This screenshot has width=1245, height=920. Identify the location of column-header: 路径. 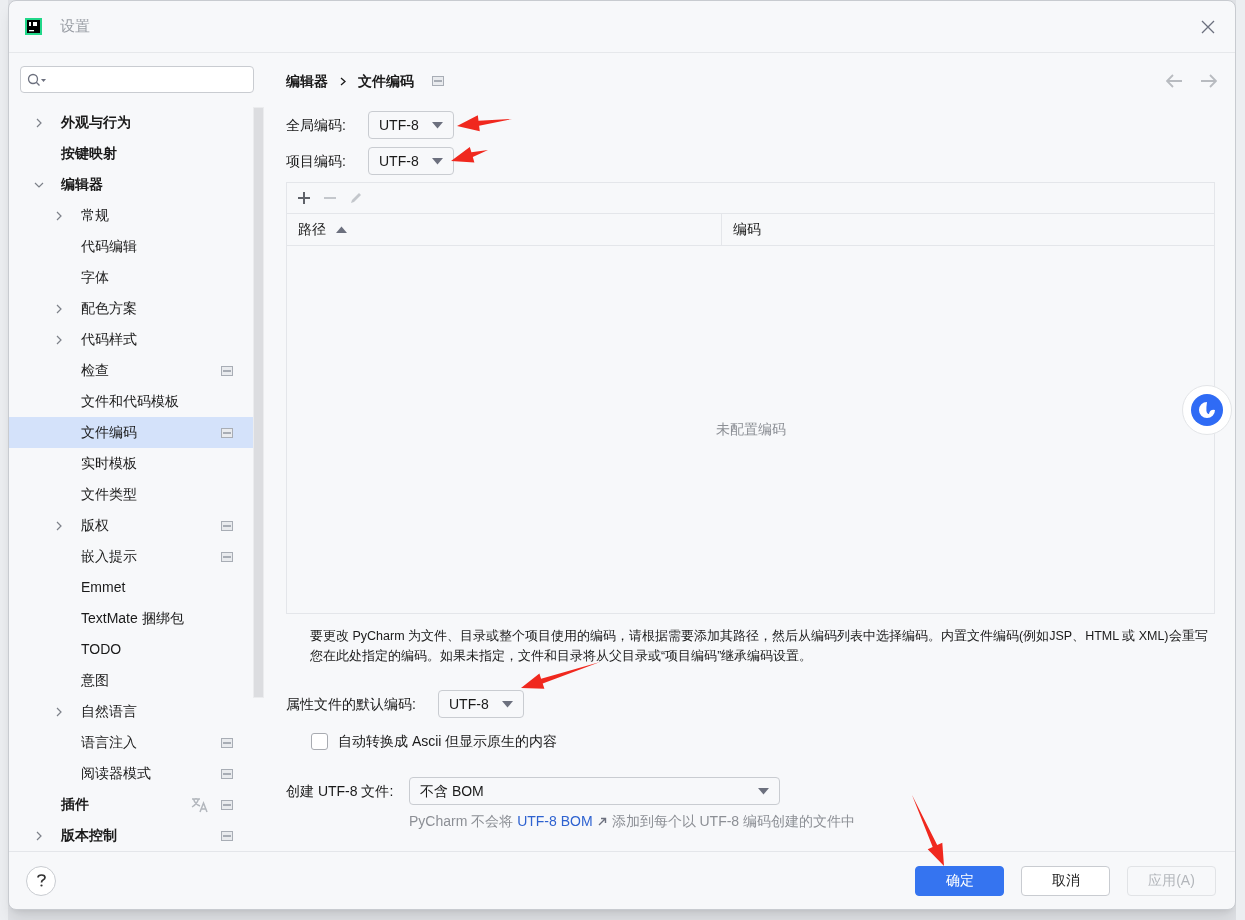
(504, 229).